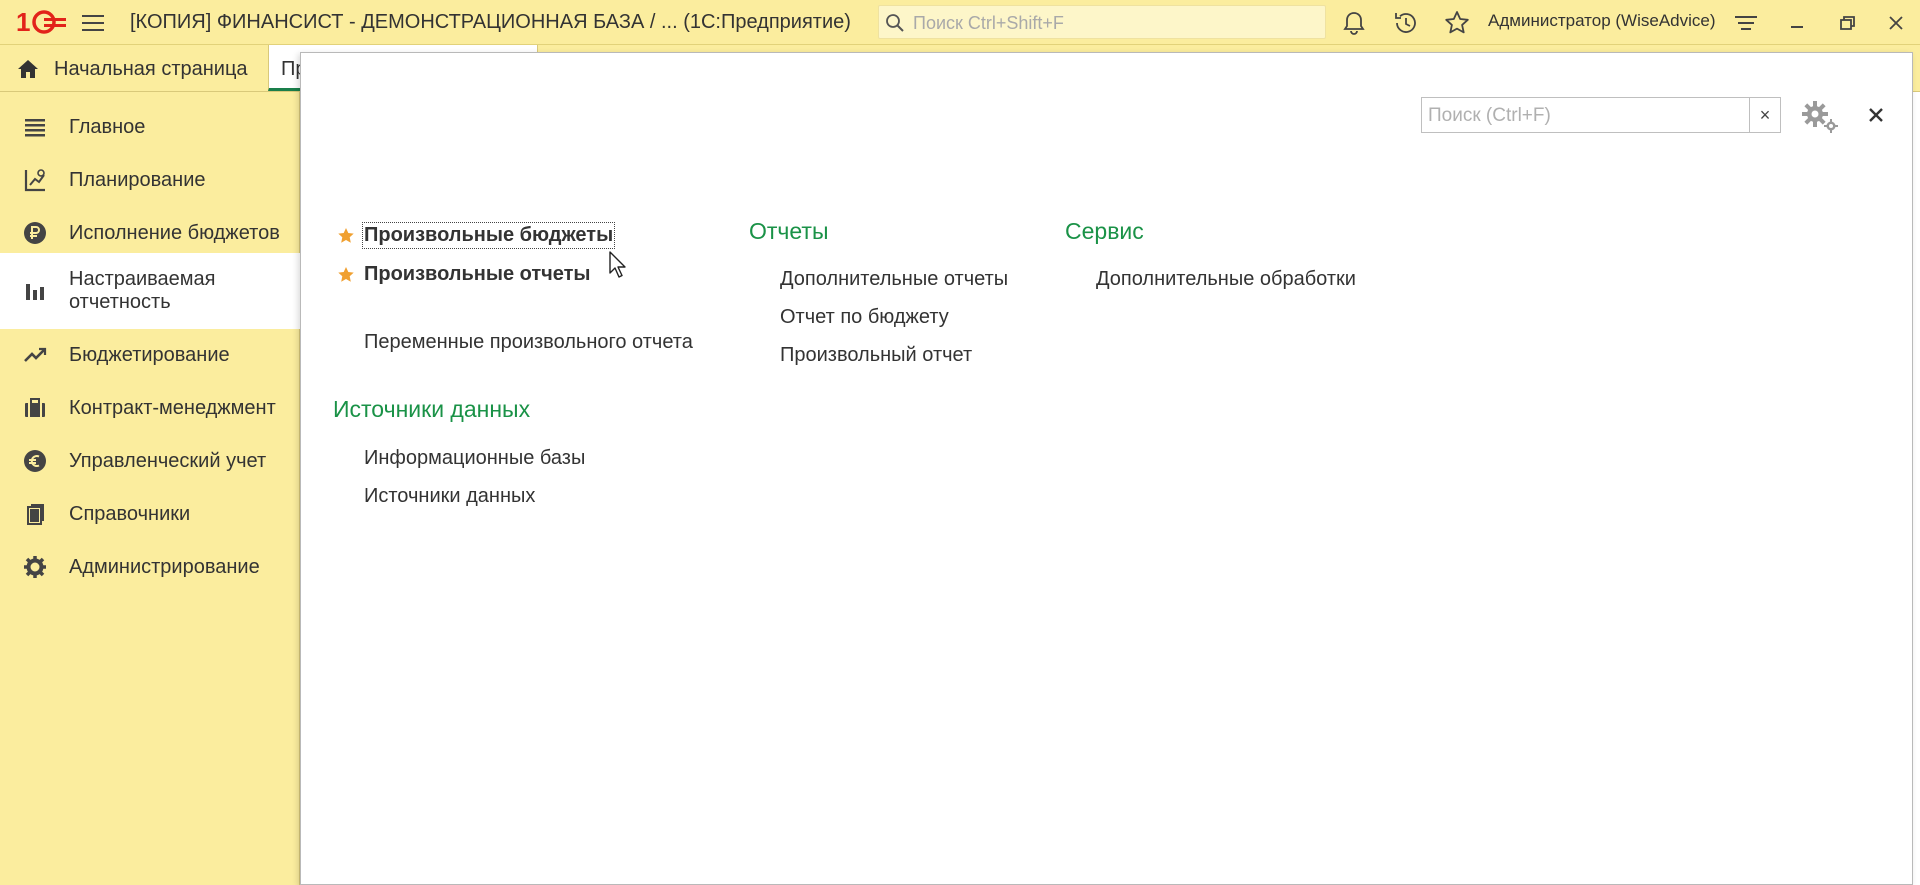  What do you see at coordinates (1896, 23) in the screenshot?
I see `close-window-icon` at bounding box center [1896, 23].